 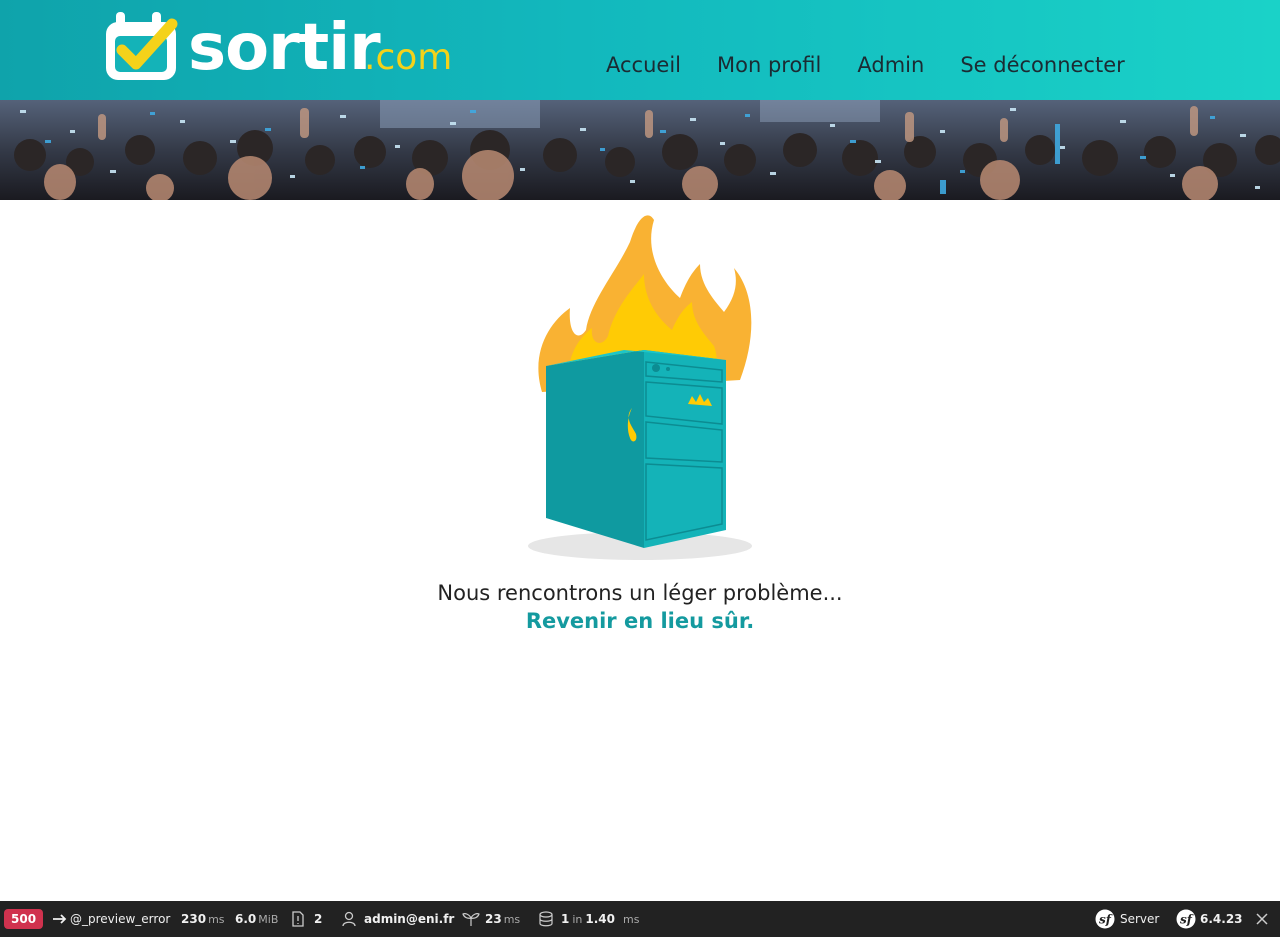 I want to click on status-code-badge: 500, so click(x=24, y=919).